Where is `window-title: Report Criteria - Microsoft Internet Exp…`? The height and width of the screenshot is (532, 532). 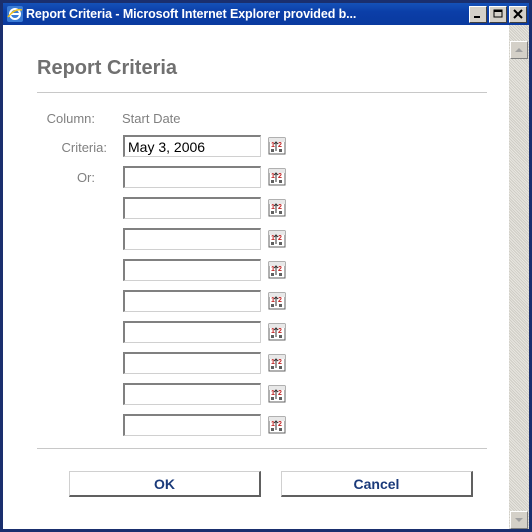 window-title: Report Criteria - Microsoft Internet Exp… is located at coordinates (191, 14).